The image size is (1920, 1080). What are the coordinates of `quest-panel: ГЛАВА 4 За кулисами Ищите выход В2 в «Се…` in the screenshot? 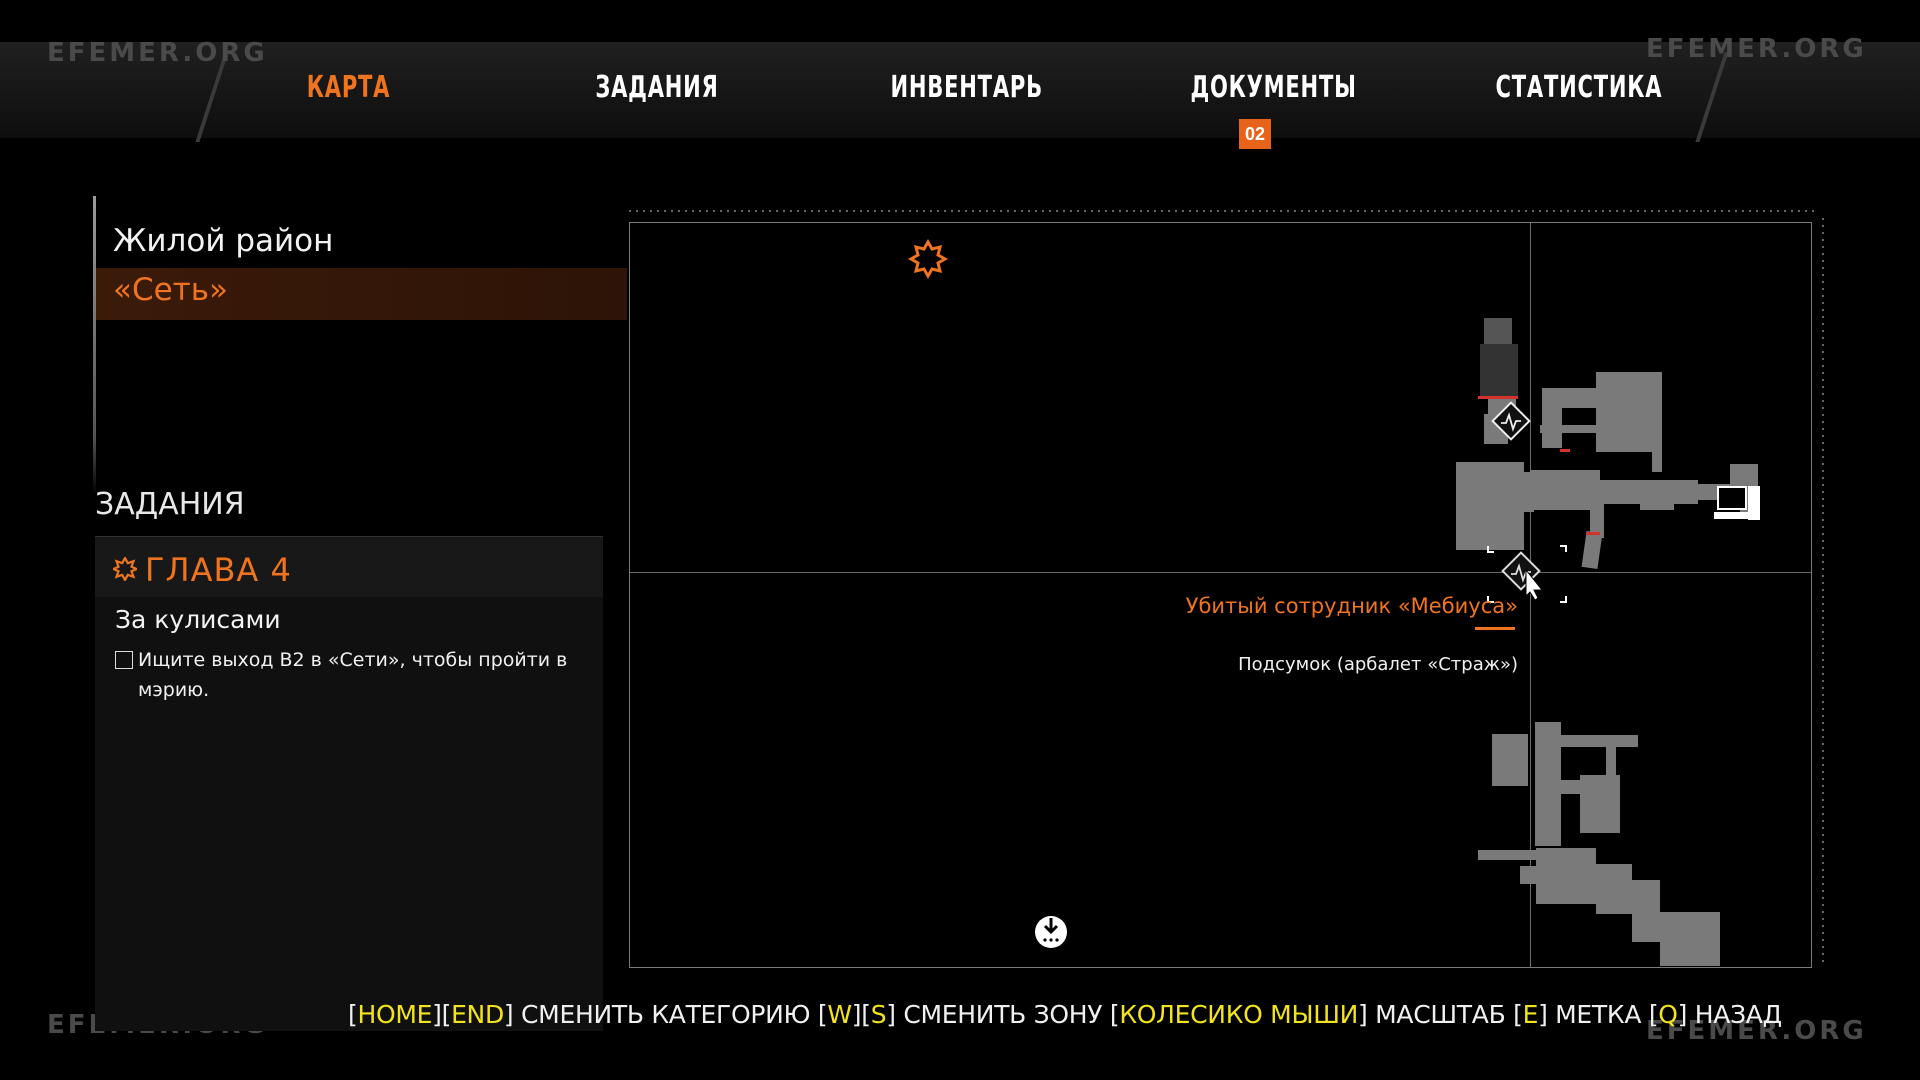 It's located at (349, 783).